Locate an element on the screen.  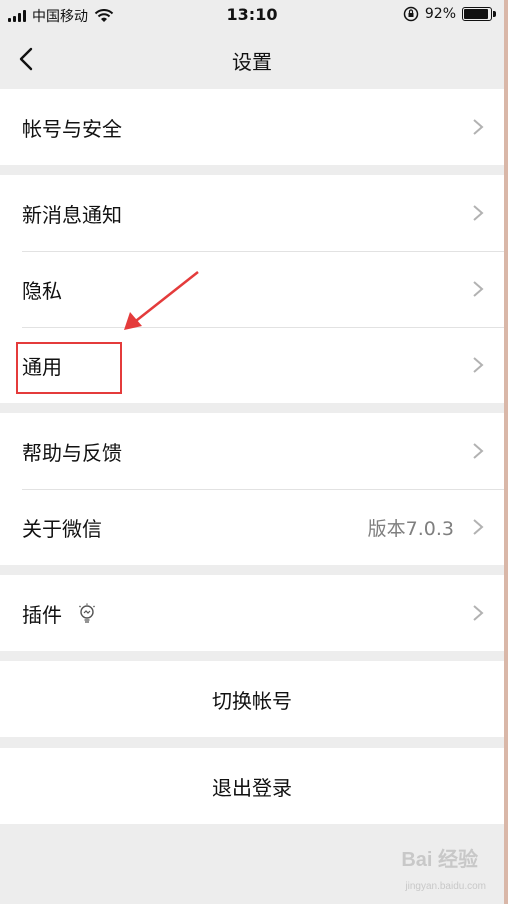
settings-item-account-security: 帐号与安全 is located at coordinates (252, 127).